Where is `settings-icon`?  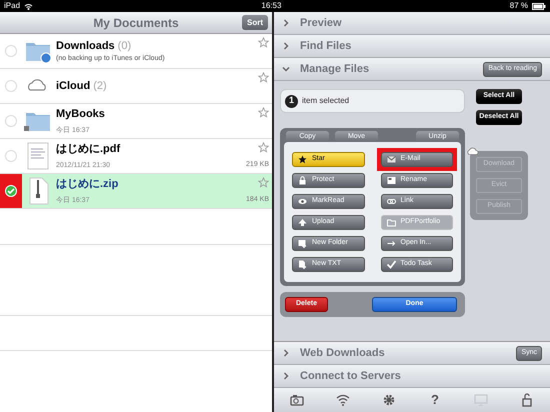
settings-icon is located at coordinates (389, 400).